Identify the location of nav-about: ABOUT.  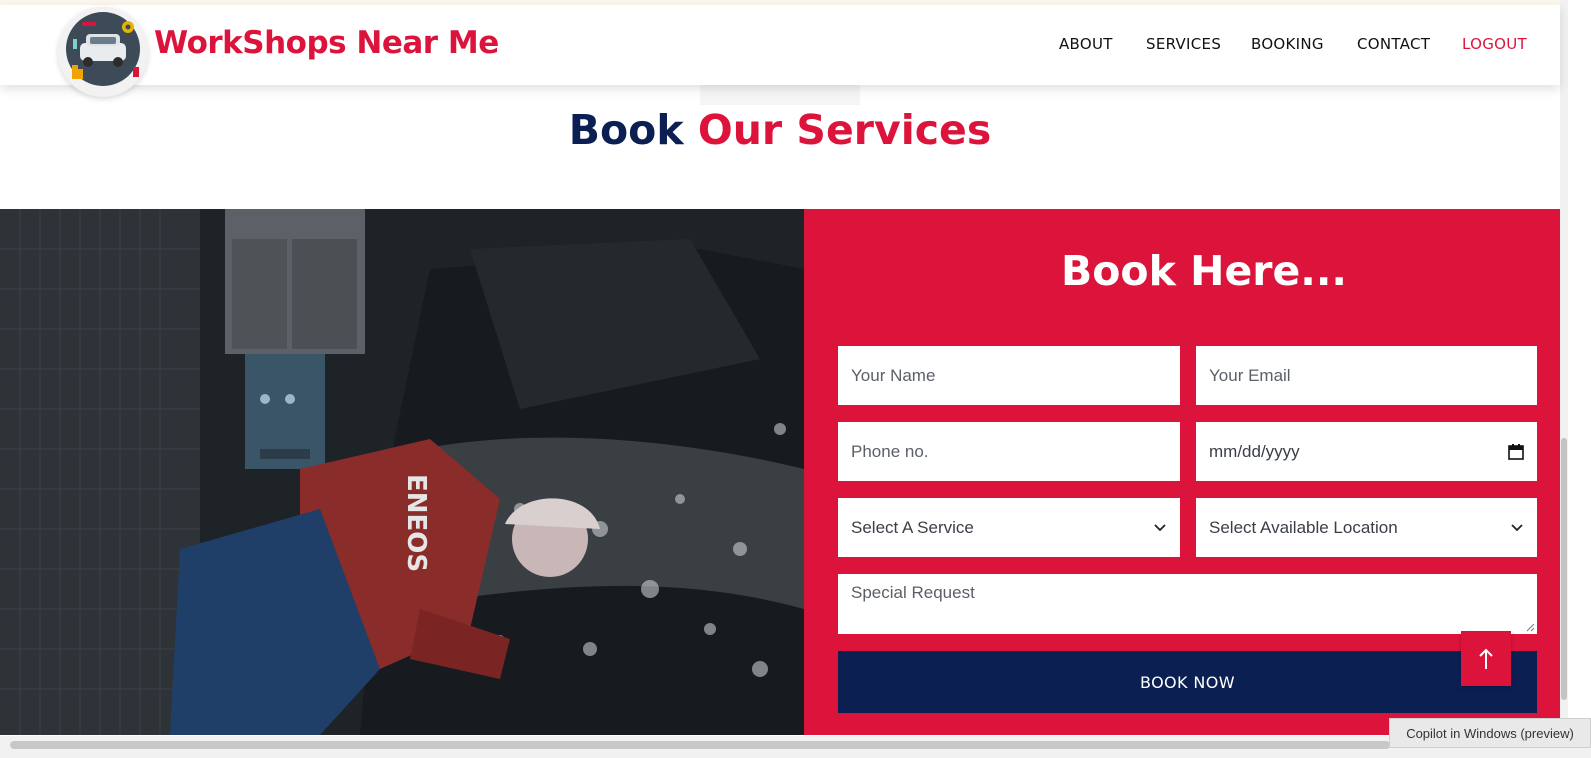
(1086, 44).